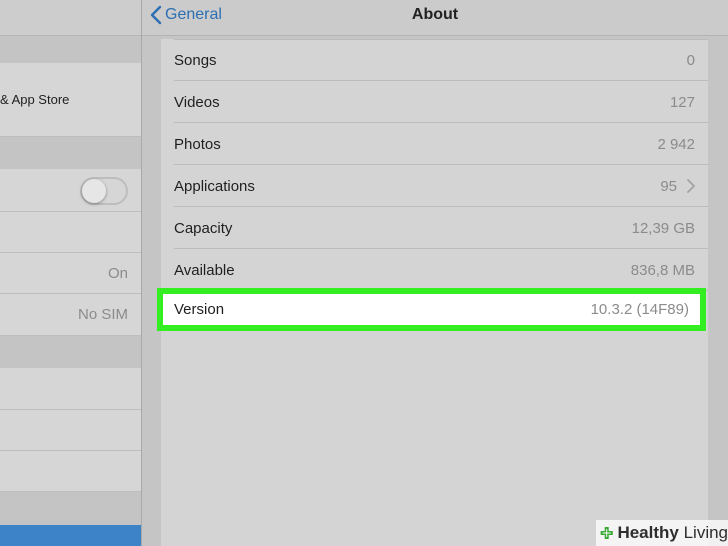 This screenshot has width=728, height=546. I want to click on row-label: Version, so click(199, 309).